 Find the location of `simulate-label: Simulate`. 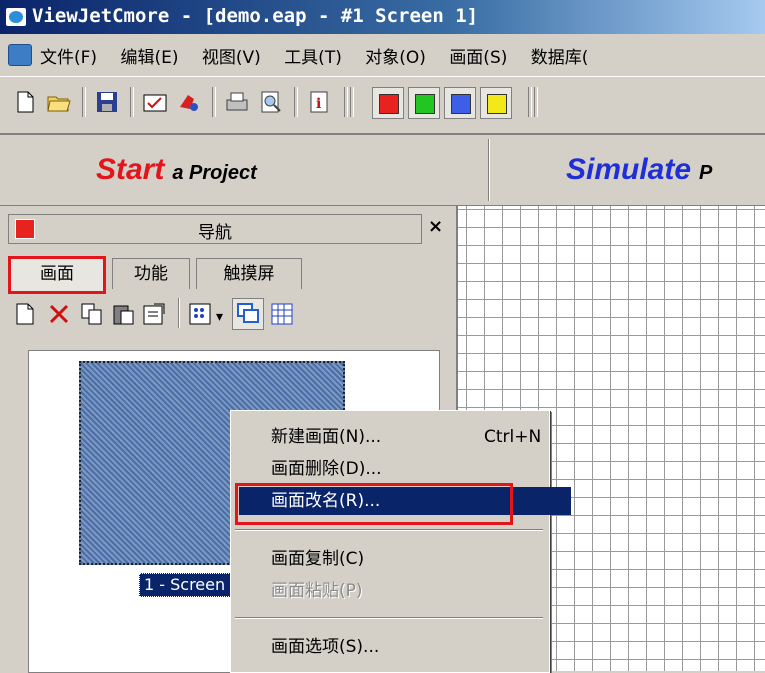

simulate-label: Simulate is located at coordinates (629, 169).